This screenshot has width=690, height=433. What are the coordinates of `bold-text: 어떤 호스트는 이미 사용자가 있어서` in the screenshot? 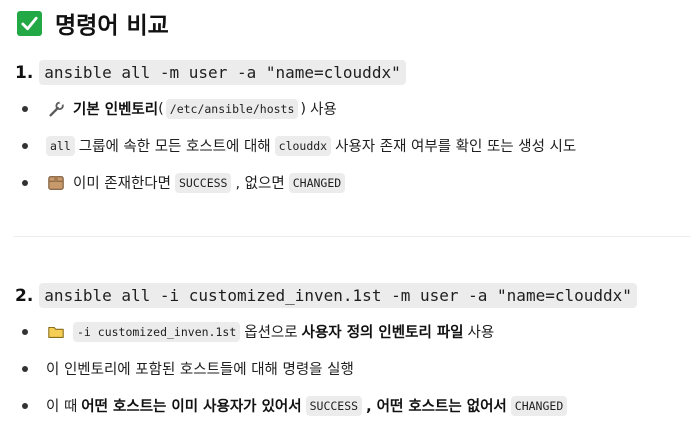 It's located at (191, 407).